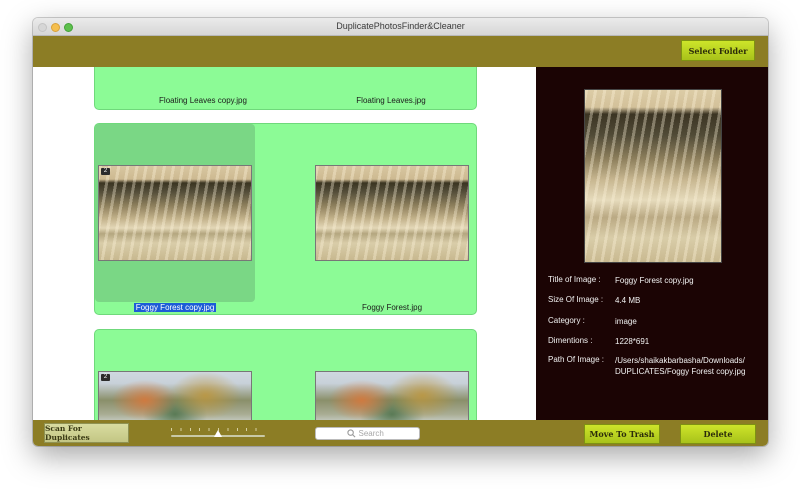 Image resolution: width=800 pixels, height=500 pixels. What do you see at coordinates (350, 433) in the screenshot?
I see `search-icon` at bounding box center [350, 433].